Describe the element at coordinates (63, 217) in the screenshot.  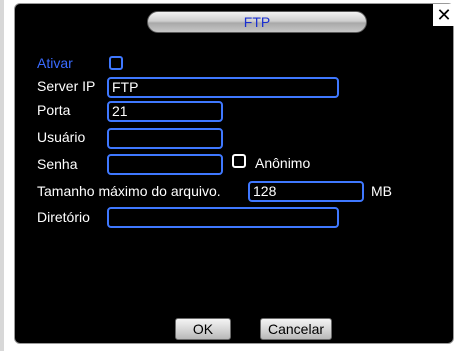
I see `diretorio-label: Diretório` at that location.